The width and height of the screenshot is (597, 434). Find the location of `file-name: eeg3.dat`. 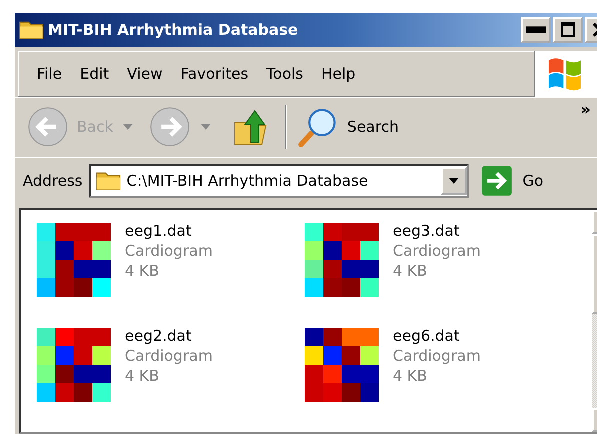

file-name: eeg3.dat is located at coordinates (427, 231).